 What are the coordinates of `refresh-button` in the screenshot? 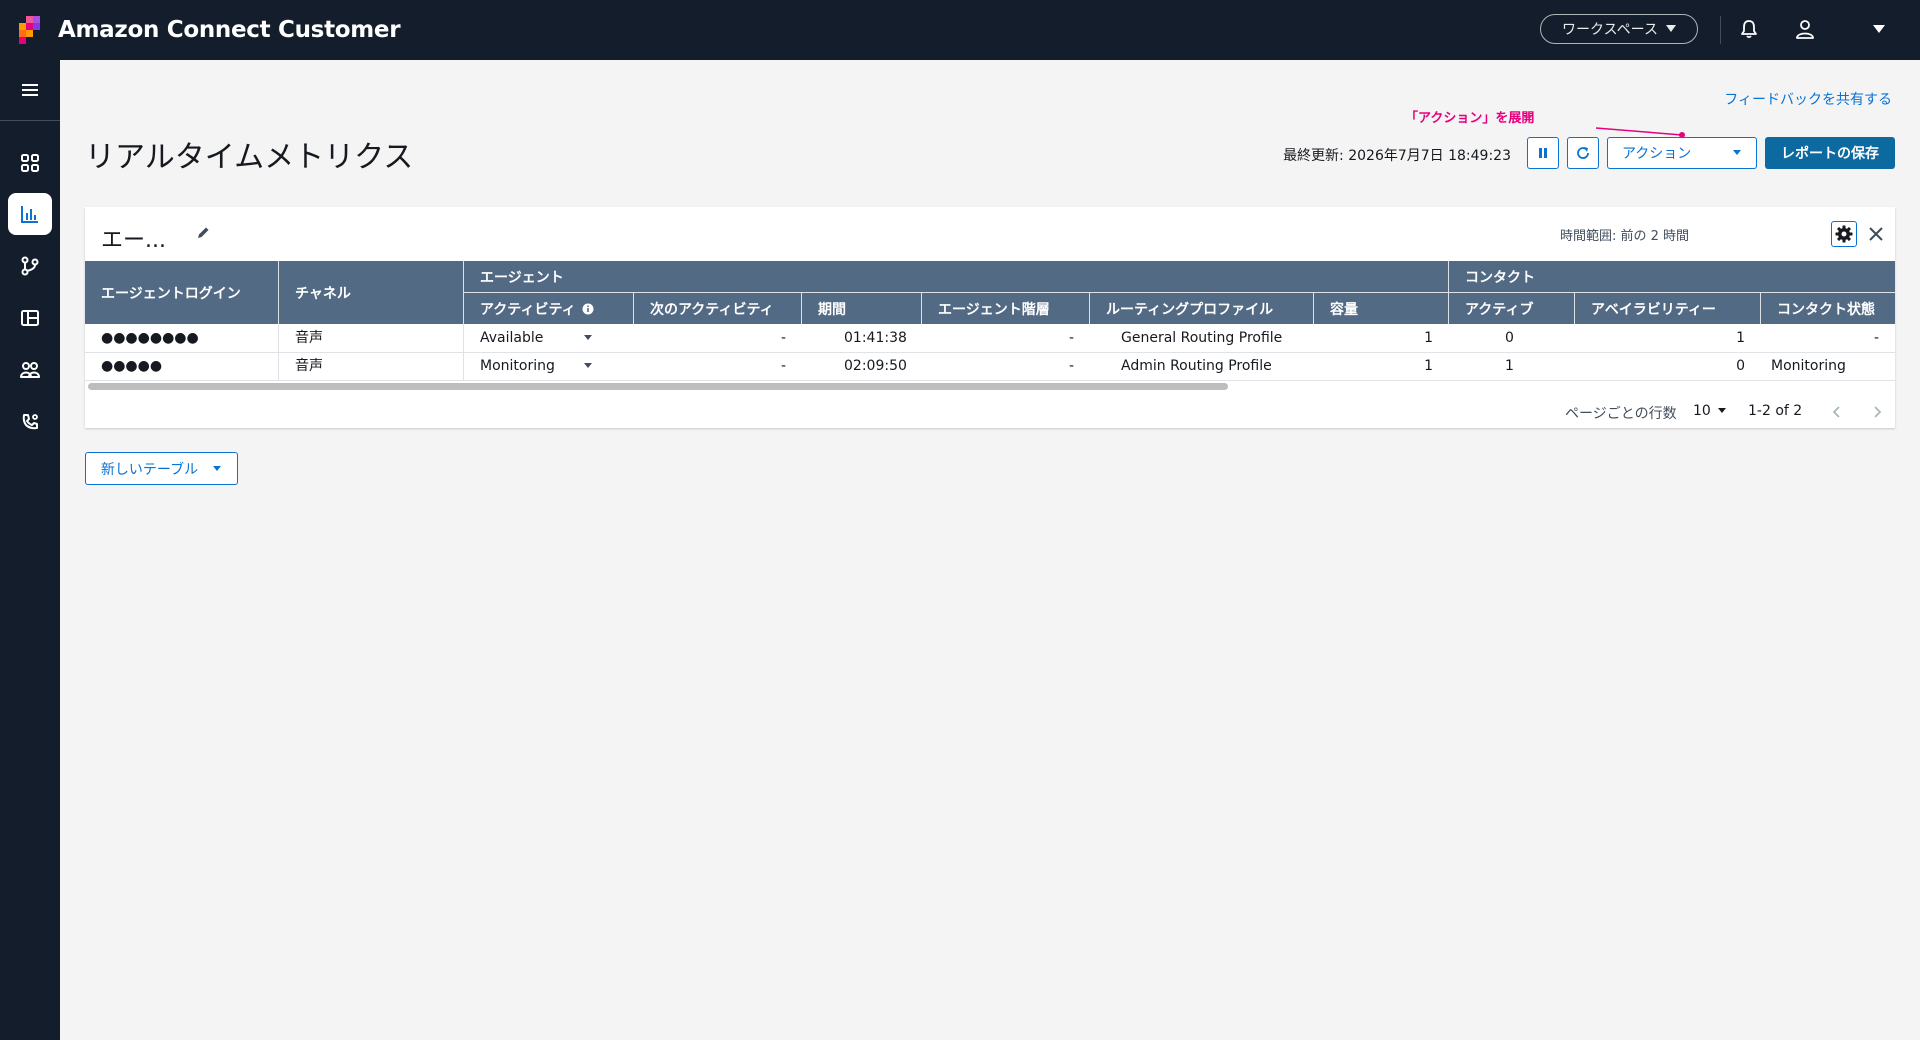 It's located at (1583, 153).